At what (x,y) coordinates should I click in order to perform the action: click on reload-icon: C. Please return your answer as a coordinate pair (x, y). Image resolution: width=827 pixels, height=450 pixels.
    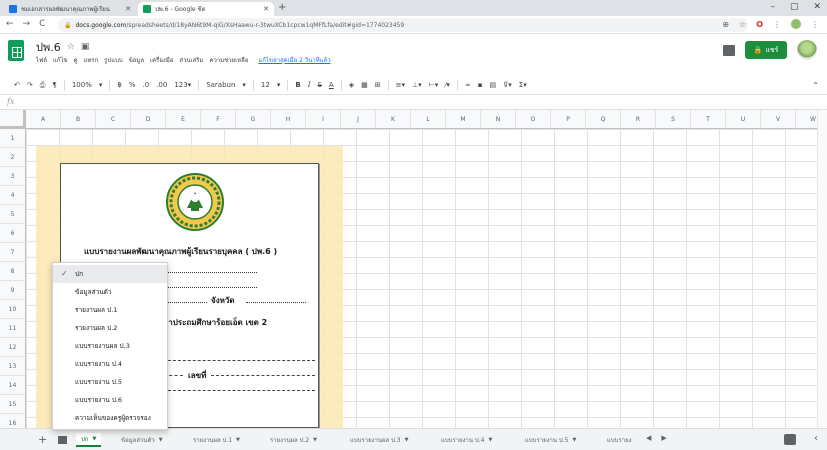
    Looking at the image, I should click on (42, 24).